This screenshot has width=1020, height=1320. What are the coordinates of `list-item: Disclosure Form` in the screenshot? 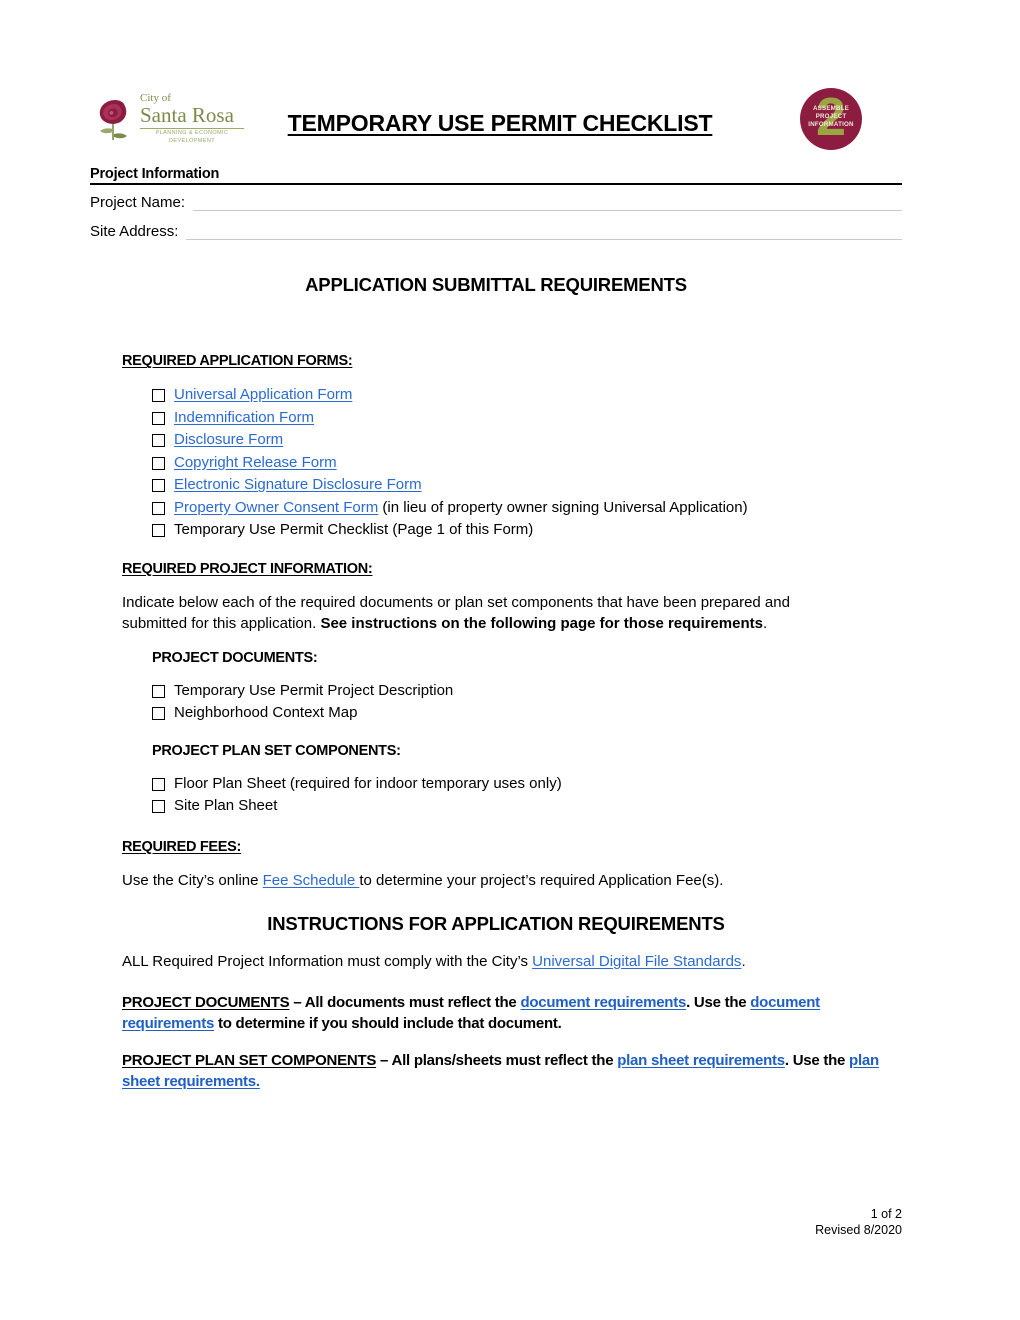 It's located at (527, 440).